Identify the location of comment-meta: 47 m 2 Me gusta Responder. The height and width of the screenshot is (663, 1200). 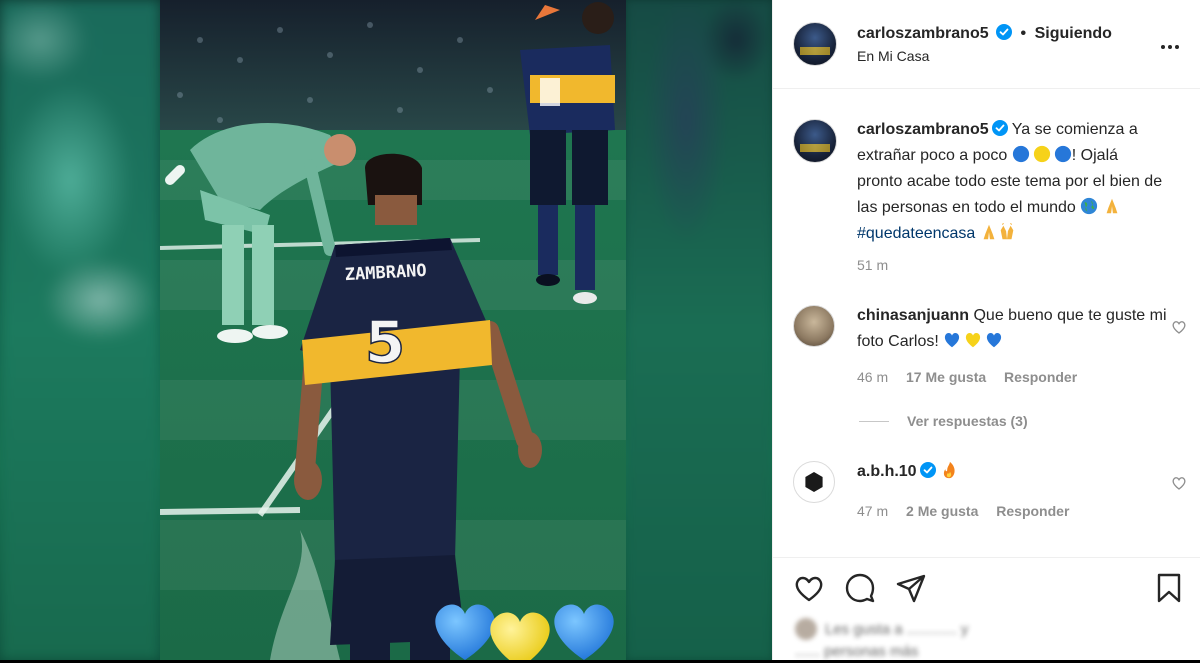
(963, 511).